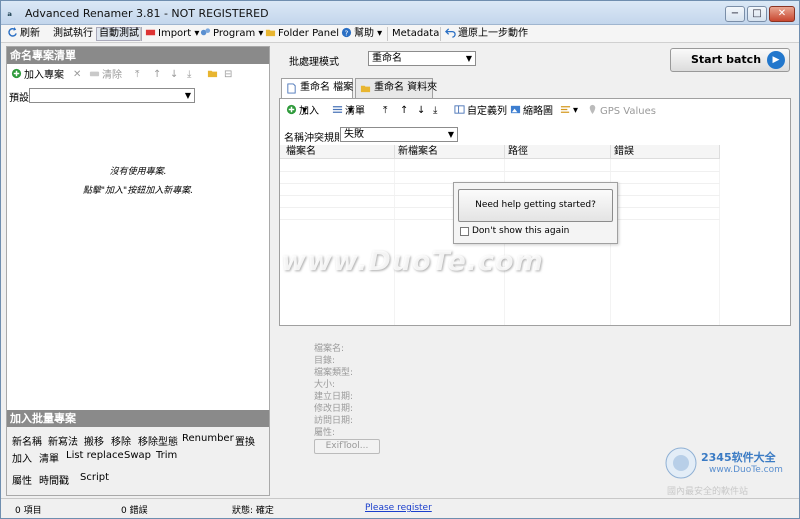 This screenshot has width=800, height=519. What do you see at coordinates (569, 111) in the screenshot?
I see `view-options-button: ▾` at bounding box center [569, 111].